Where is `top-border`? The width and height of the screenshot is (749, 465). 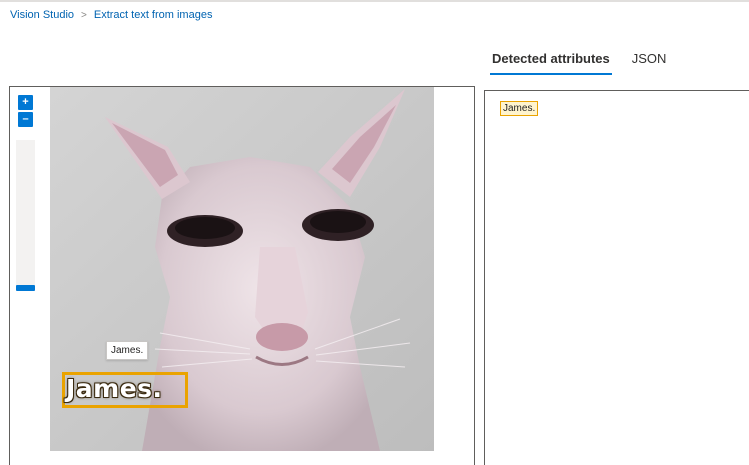 top-border is located at coordinates (374, 1).